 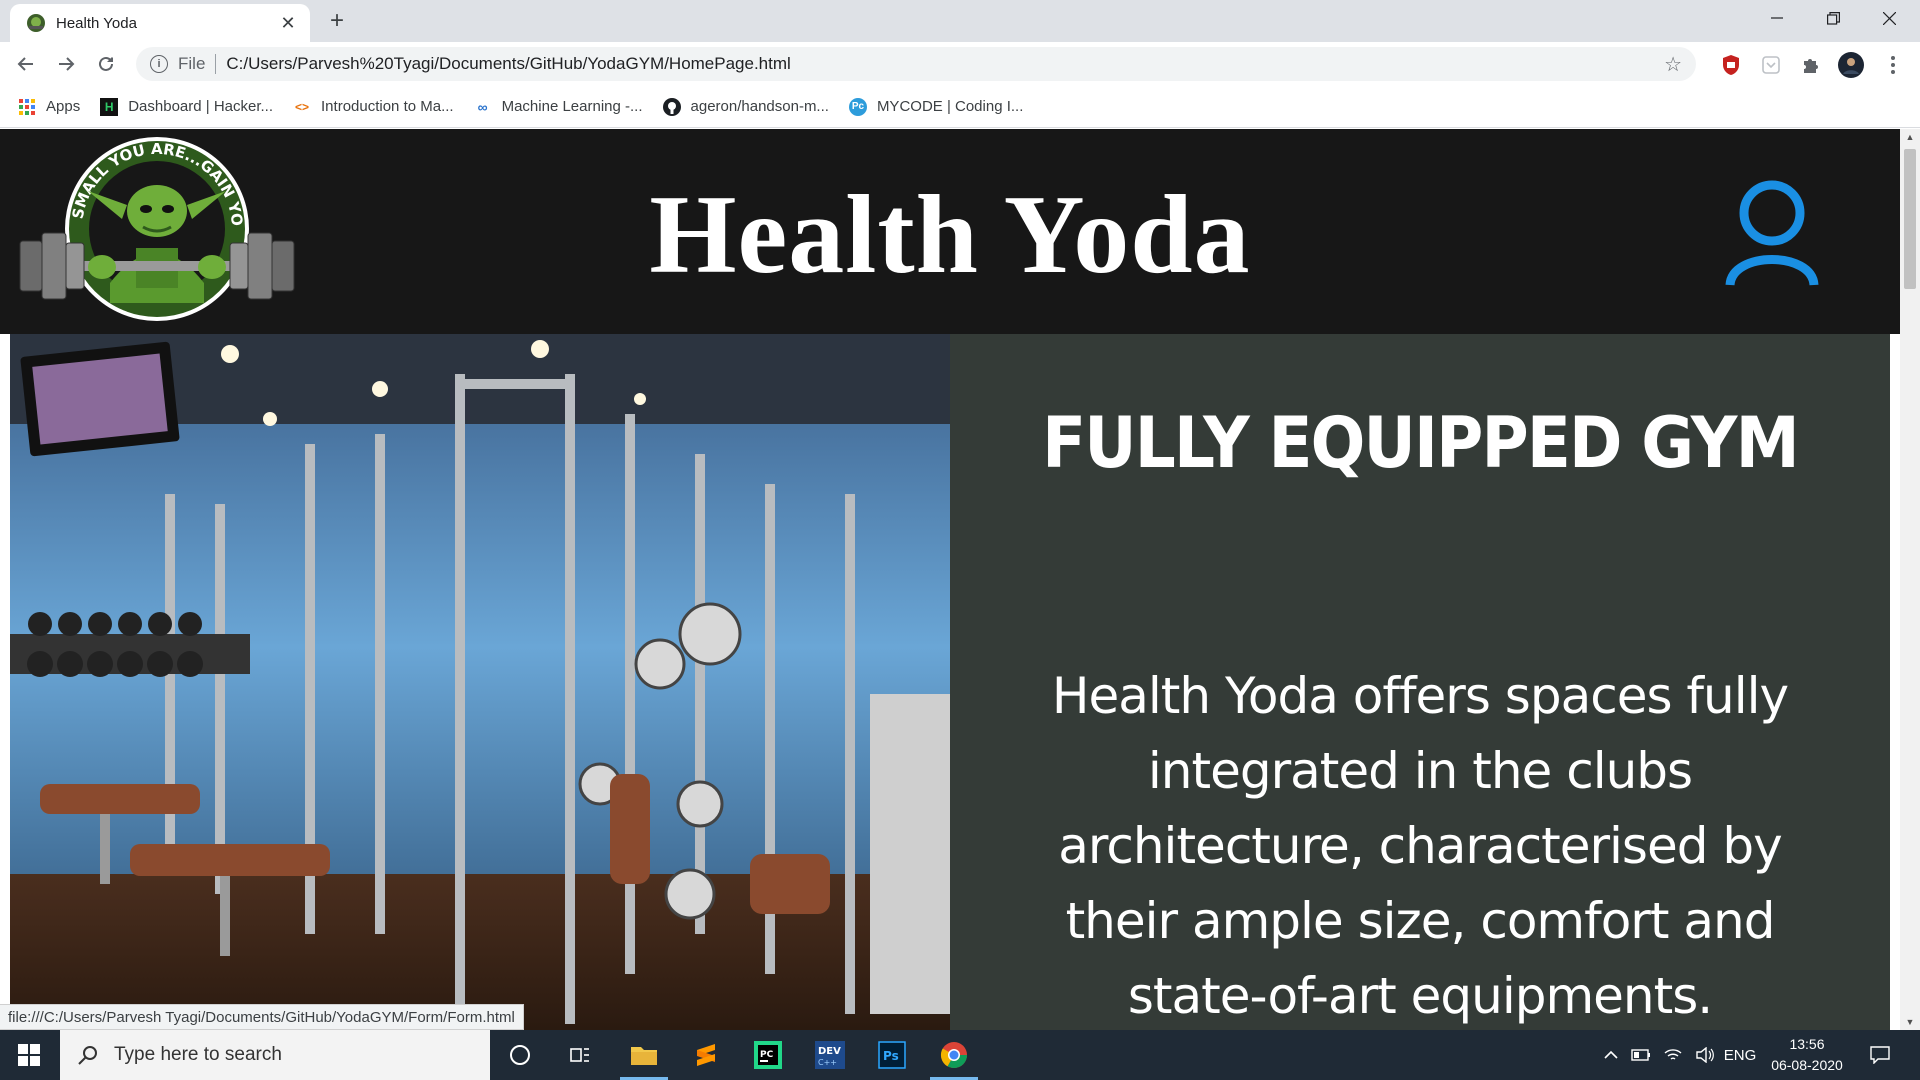 What do you see at coordinates (29, 1055) in the screenshot?
I see `windows-start-icon` at bounding box center [29, 1055].